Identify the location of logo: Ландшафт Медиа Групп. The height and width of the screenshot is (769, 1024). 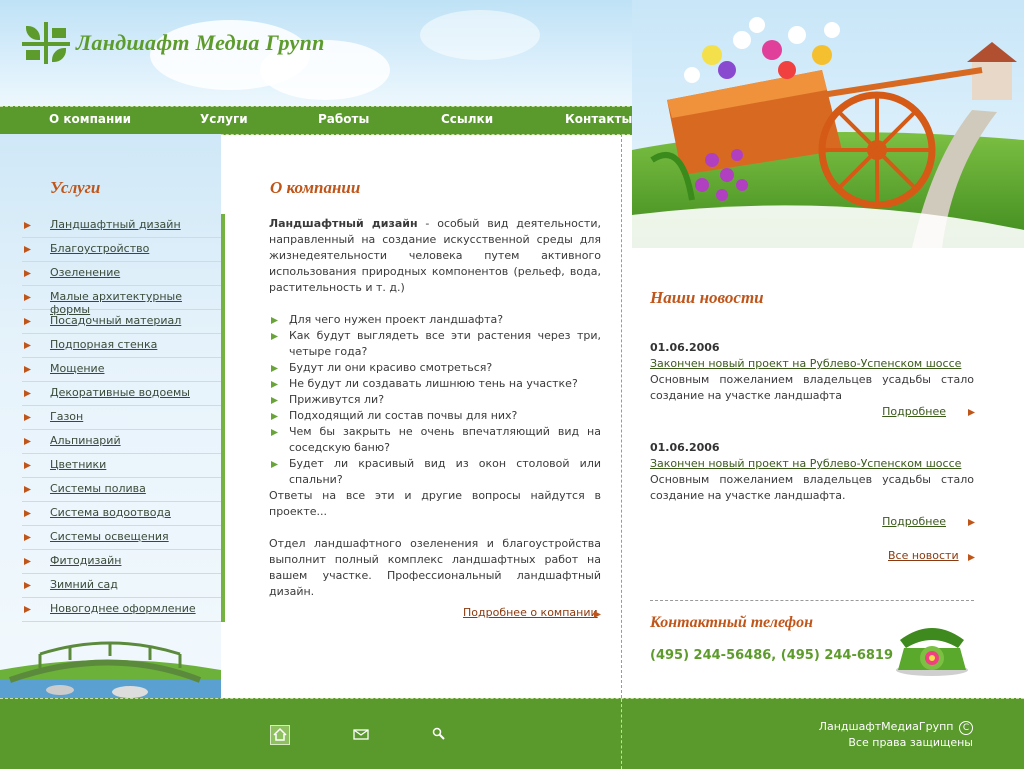
(173, 43).